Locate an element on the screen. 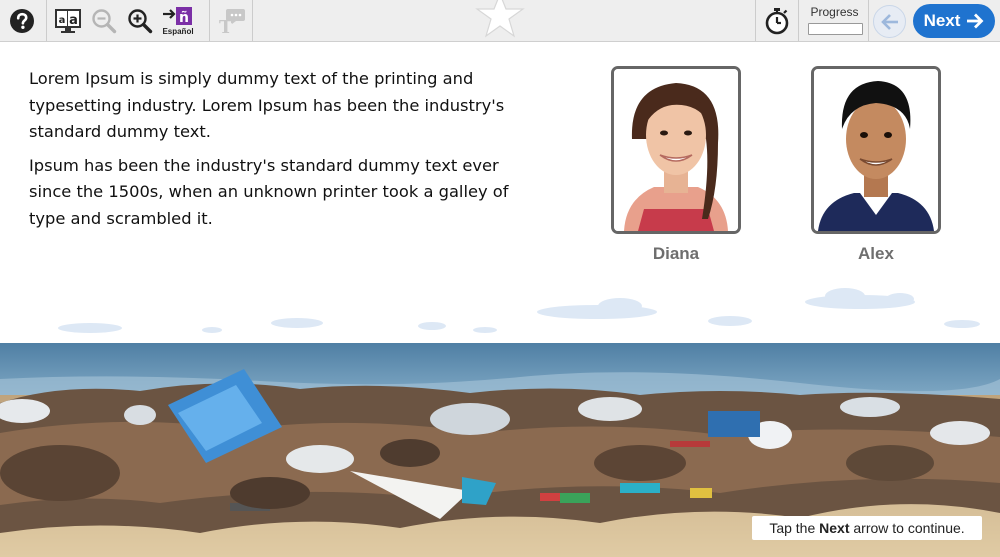 This screenshot has width=1000, height=557. toolbar: a a ñ Español T Progress Next is located at coordinates (500, 21).